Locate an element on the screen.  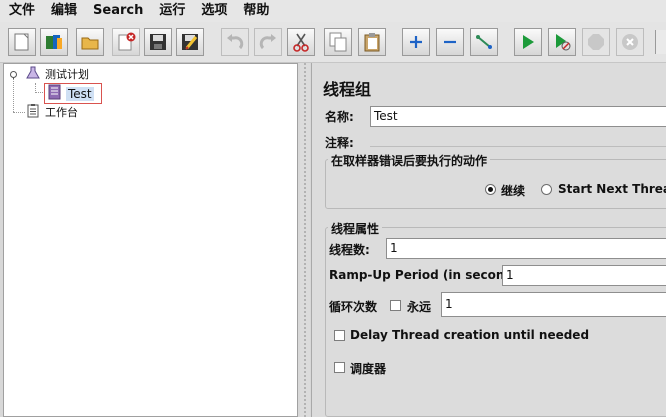
shutdown-icon is located at coordinates (630, 42).